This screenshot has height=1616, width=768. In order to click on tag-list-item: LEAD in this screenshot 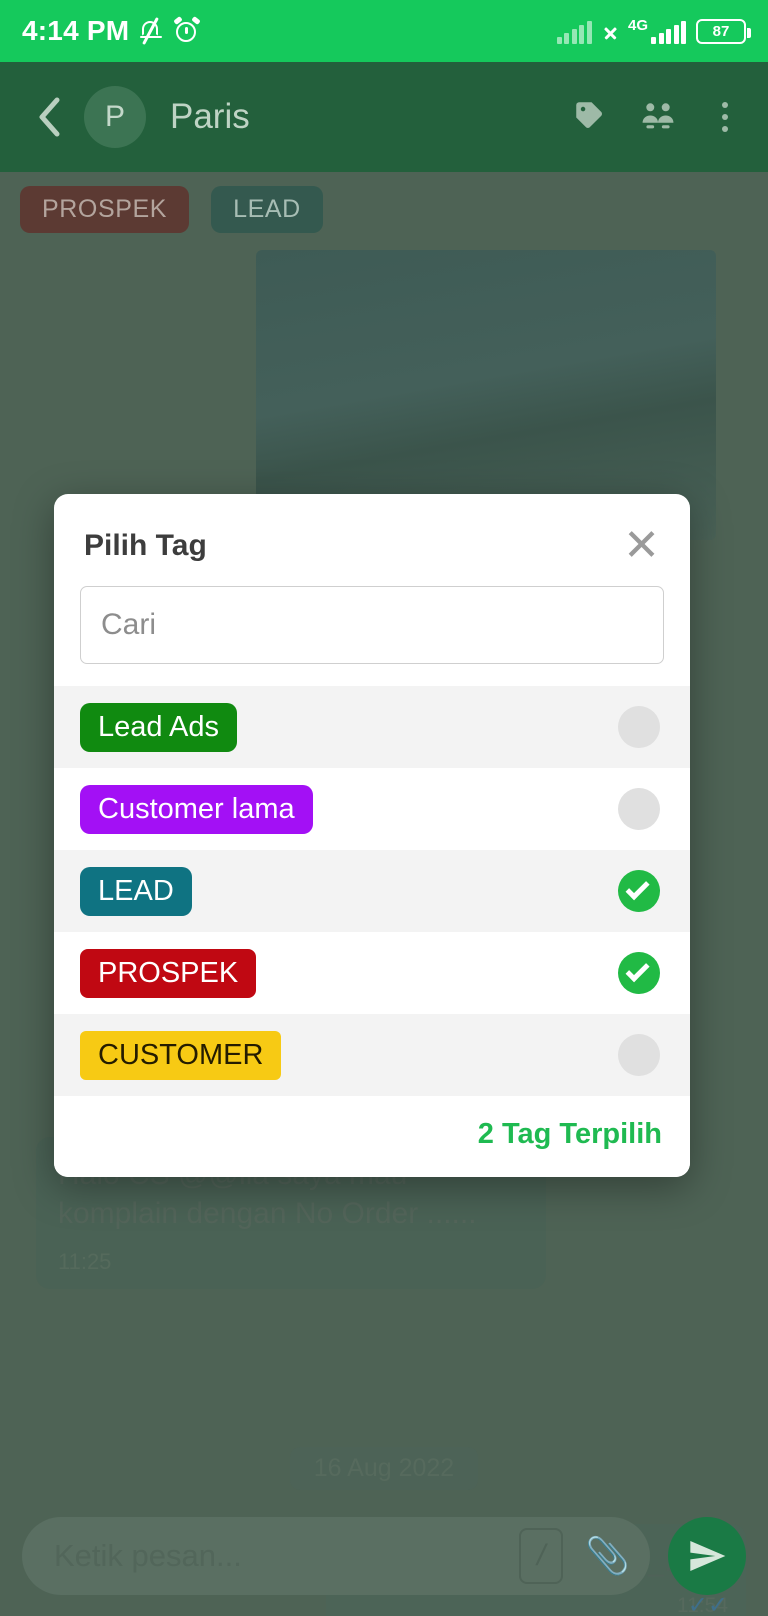, I will do `click(372, 891)`.